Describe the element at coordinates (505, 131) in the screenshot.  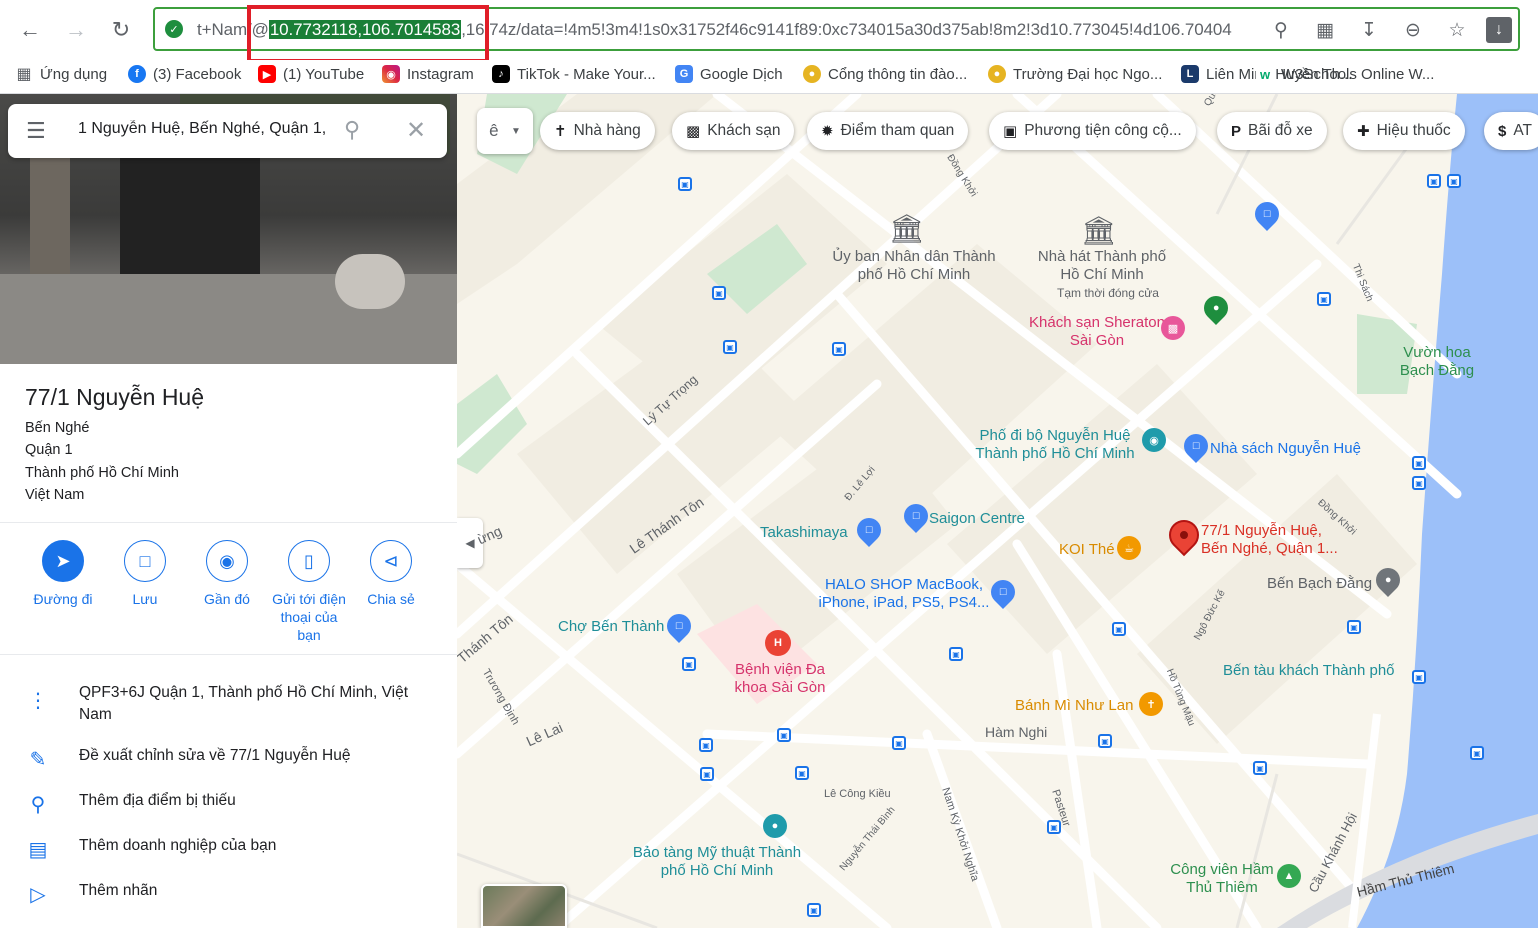
I see `language-button: ê ▼` at that location.